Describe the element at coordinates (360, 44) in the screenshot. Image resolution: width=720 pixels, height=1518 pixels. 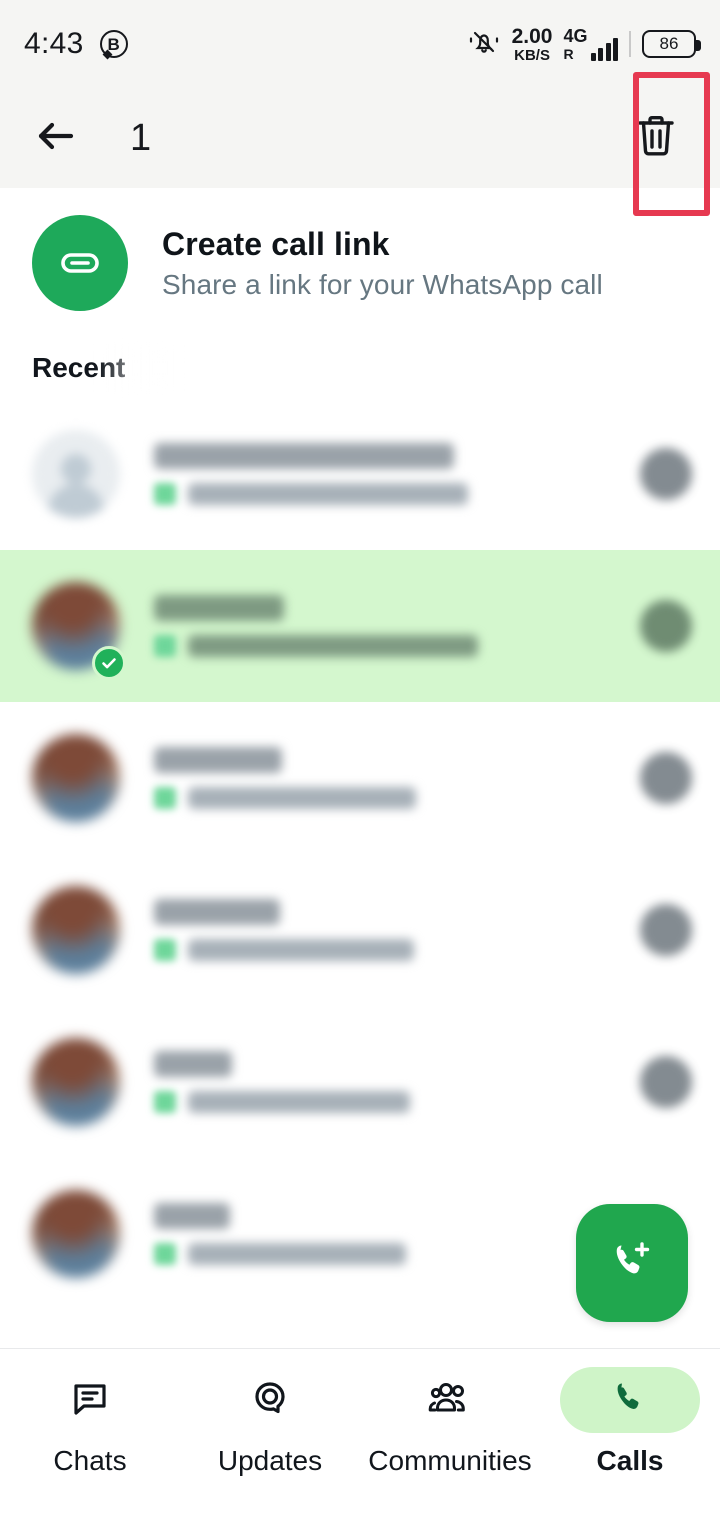
I see `status-bar: 4:43 B 2.00 KB/S 4G R 86` at that location.